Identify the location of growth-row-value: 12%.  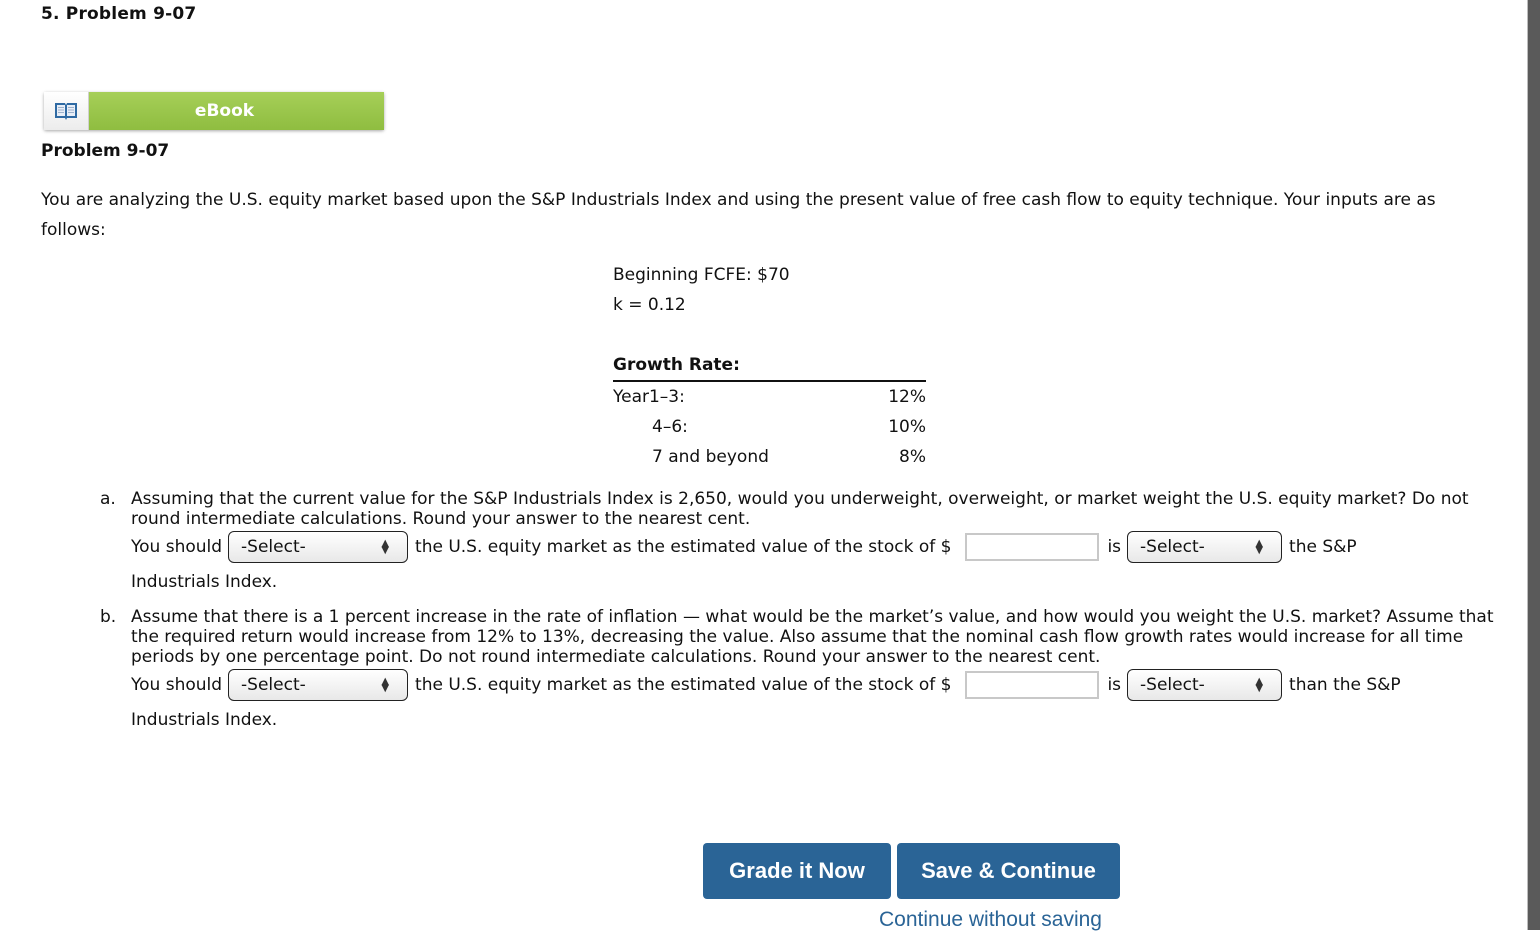
(907, 397).